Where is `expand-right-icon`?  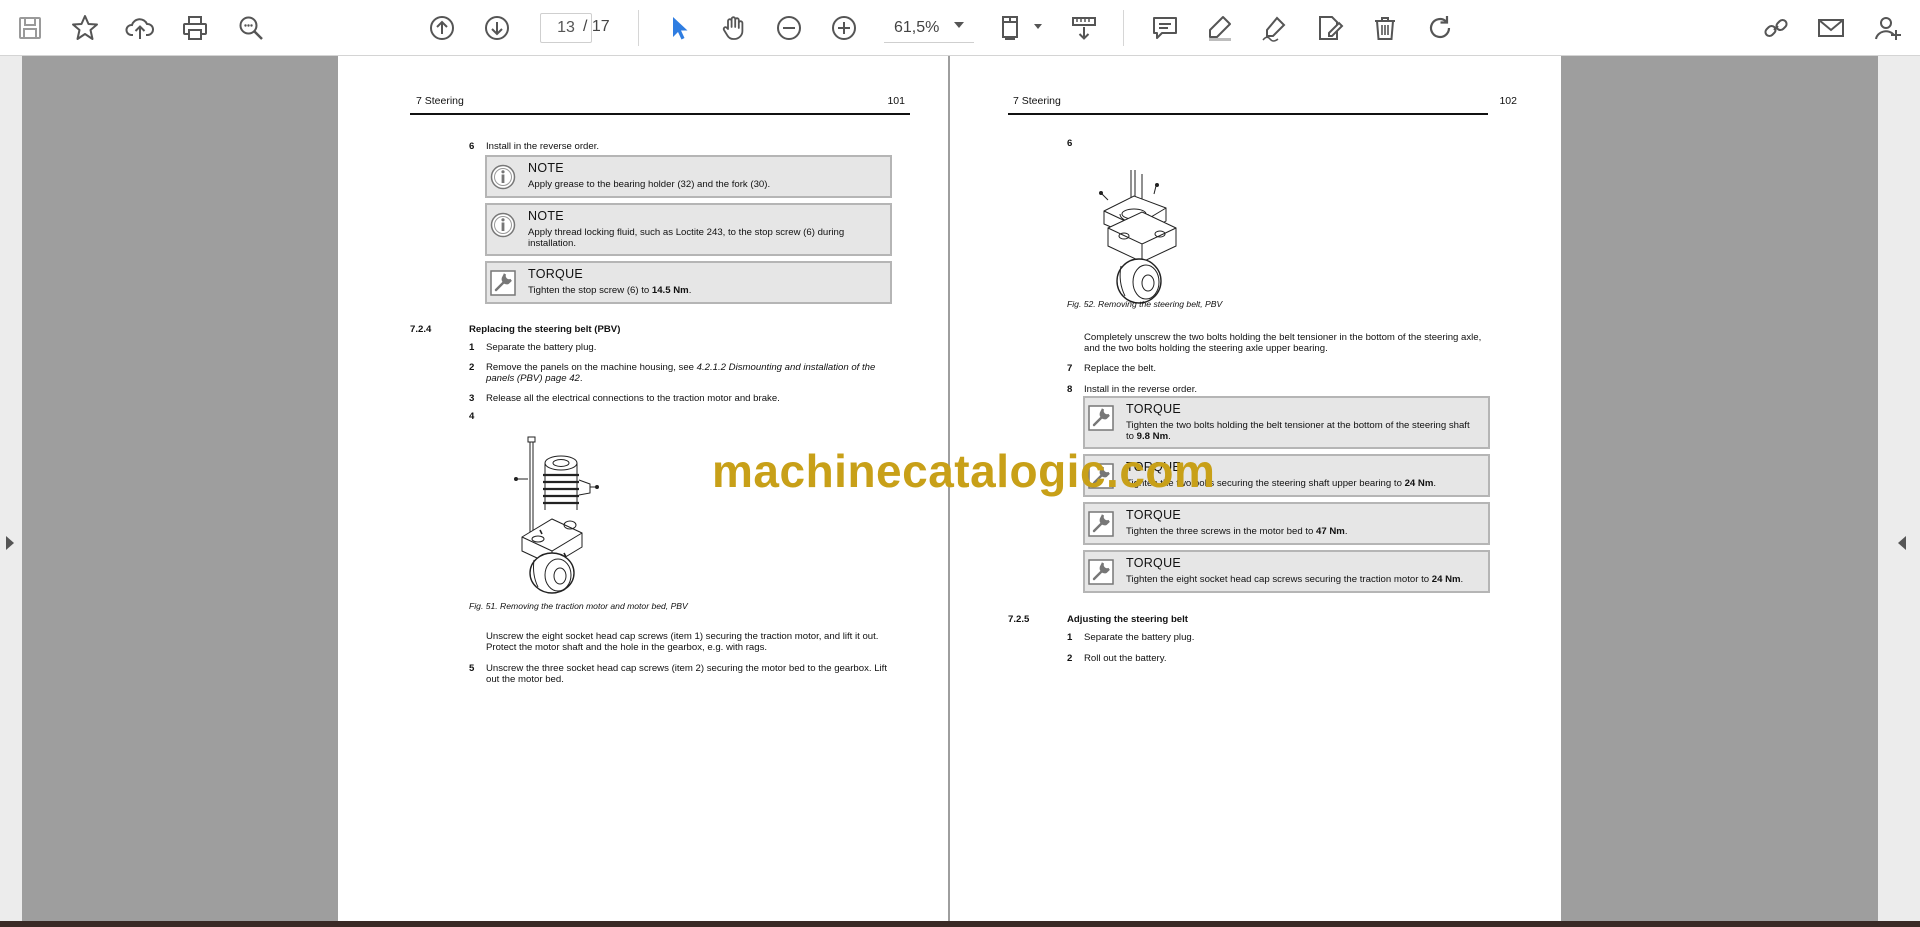 expand-right-icon is located at coordinates (10, 543).